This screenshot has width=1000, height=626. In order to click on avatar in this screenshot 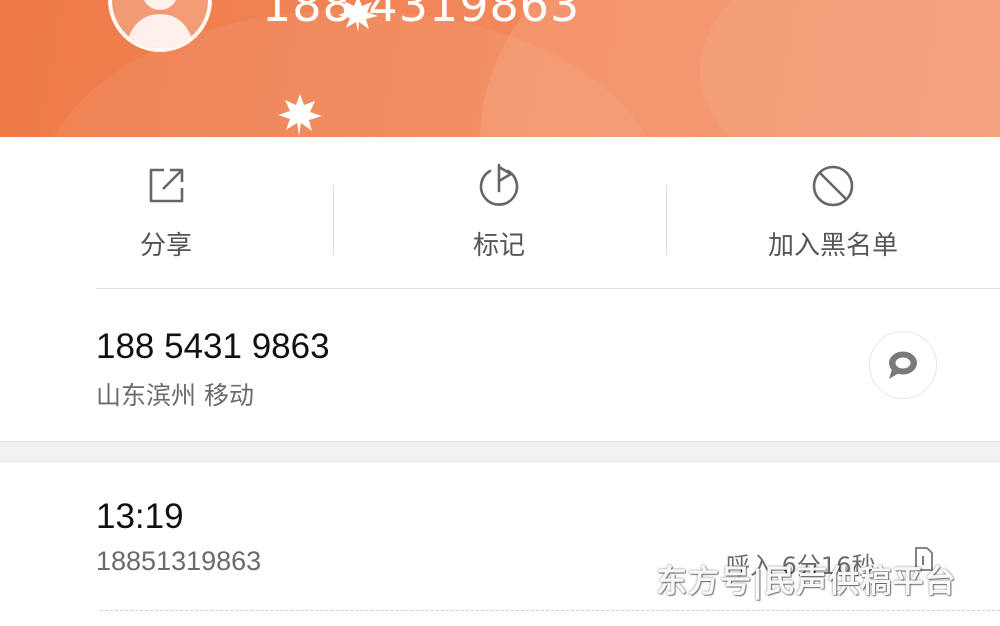, I will do `click(160, 26)`.